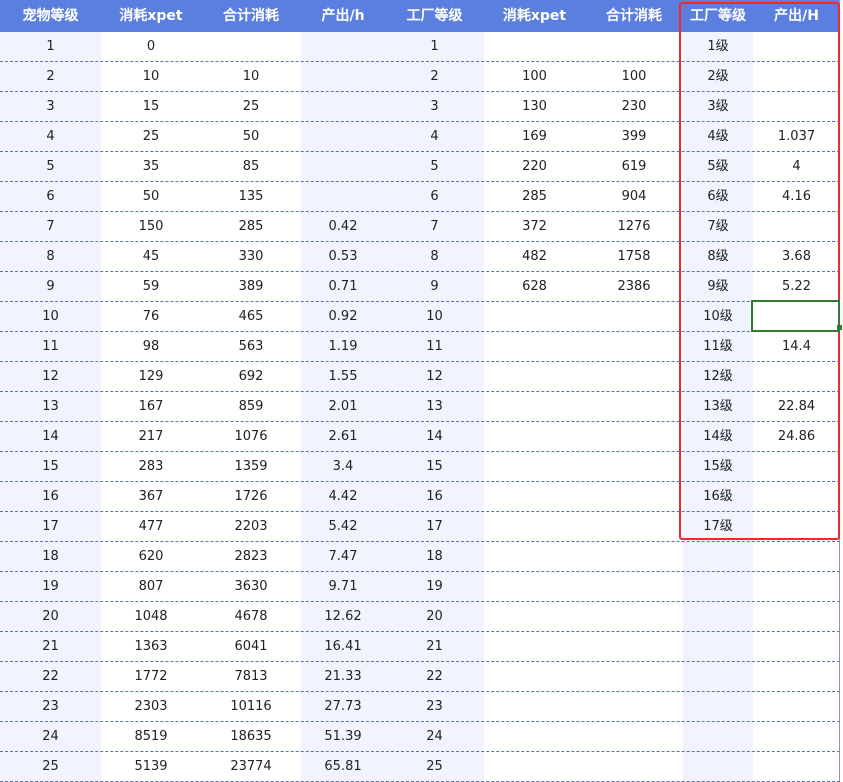  Describe the element at coordinates (151, 647) in the screenshot. I see `cell-pet-xpet: 1363` at that location.